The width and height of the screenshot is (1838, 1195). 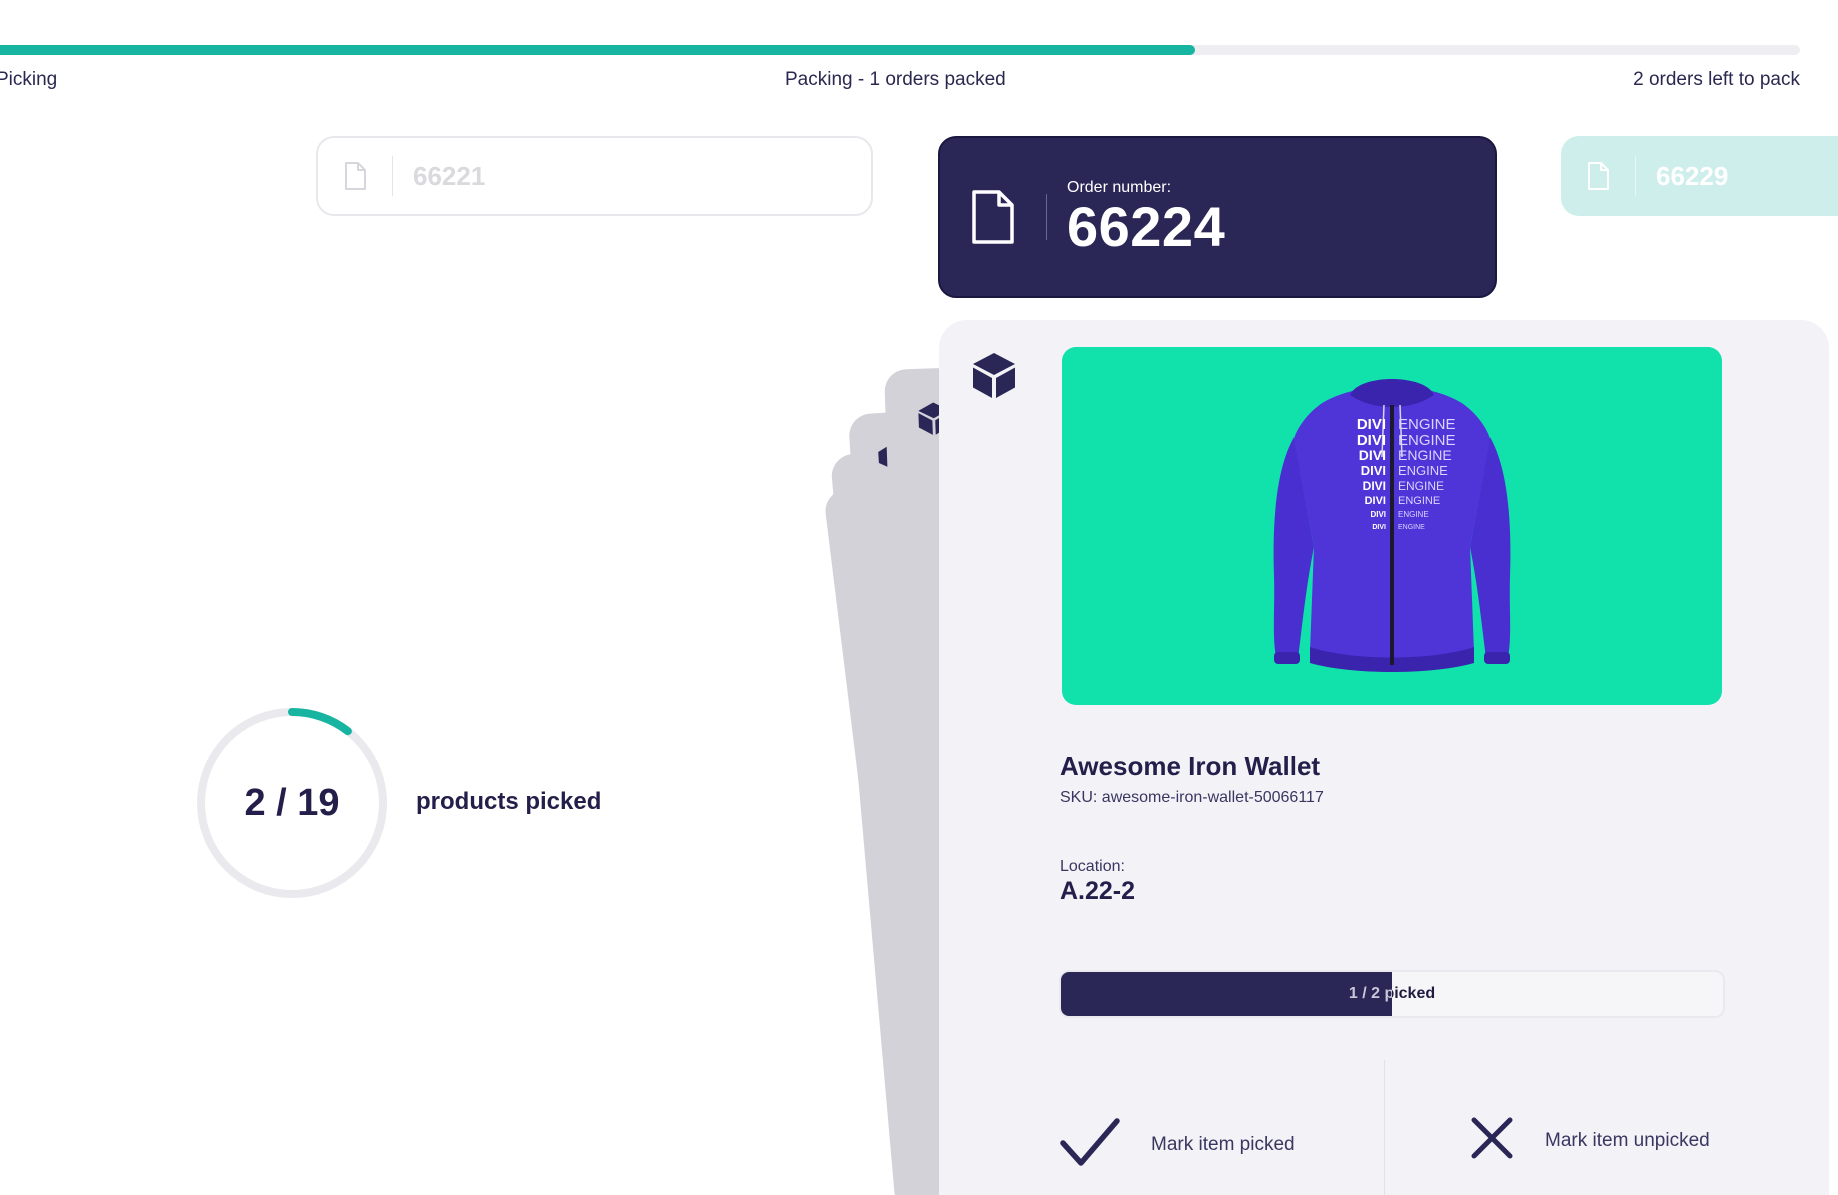 I want to click on products-picked-ring: 2 / 19, so click(x=292, y=803).